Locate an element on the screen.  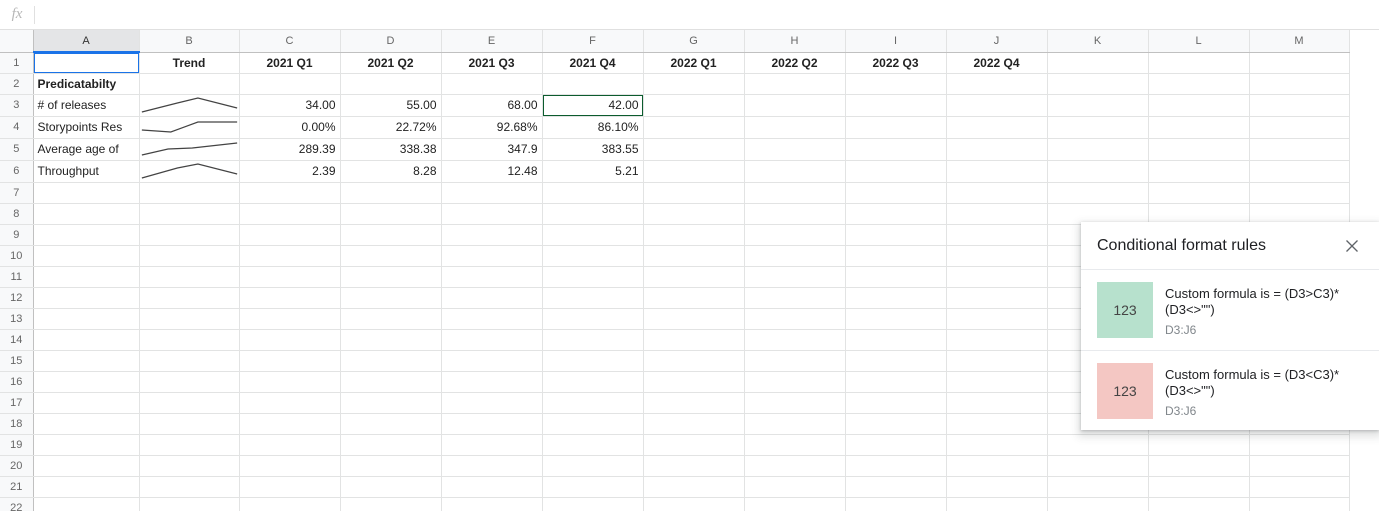
cell-e11 is located at coordinates (492, 277).